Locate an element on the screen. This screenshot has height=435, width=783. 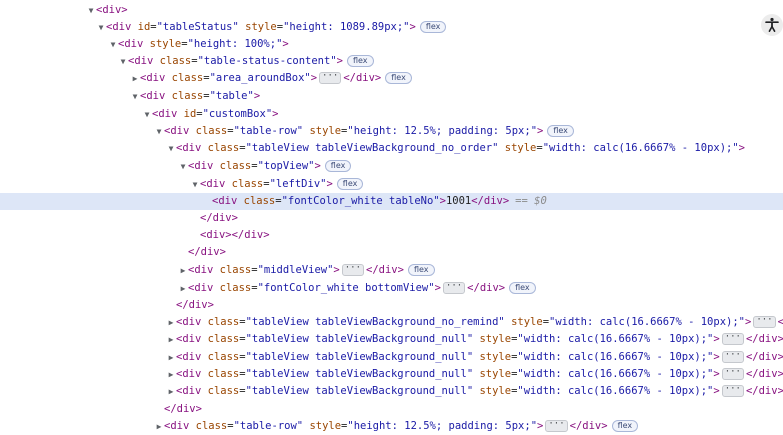
accessibility-button is located at coordinates (772, 25).